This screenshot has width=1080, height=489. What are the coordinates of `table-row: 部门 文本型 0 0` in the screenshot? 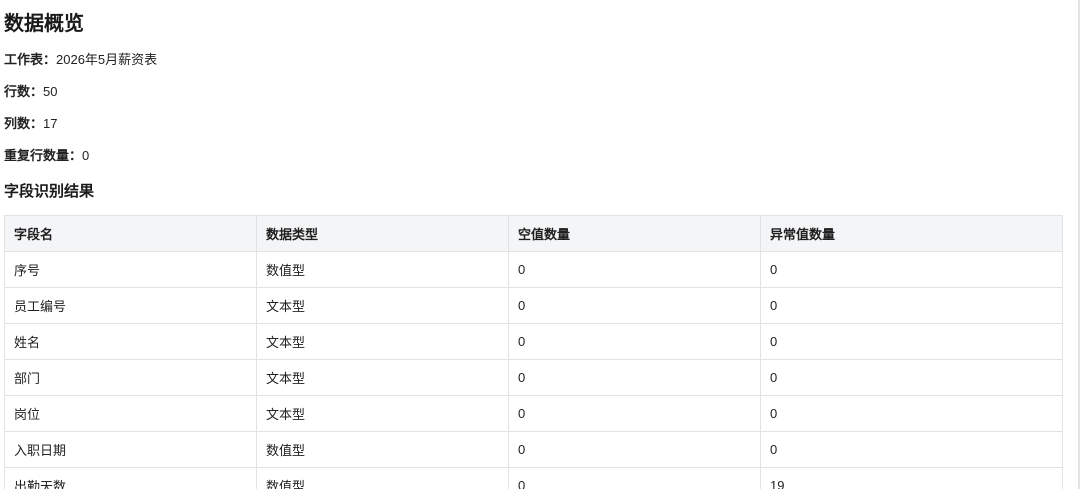 It's located at (533, 377).